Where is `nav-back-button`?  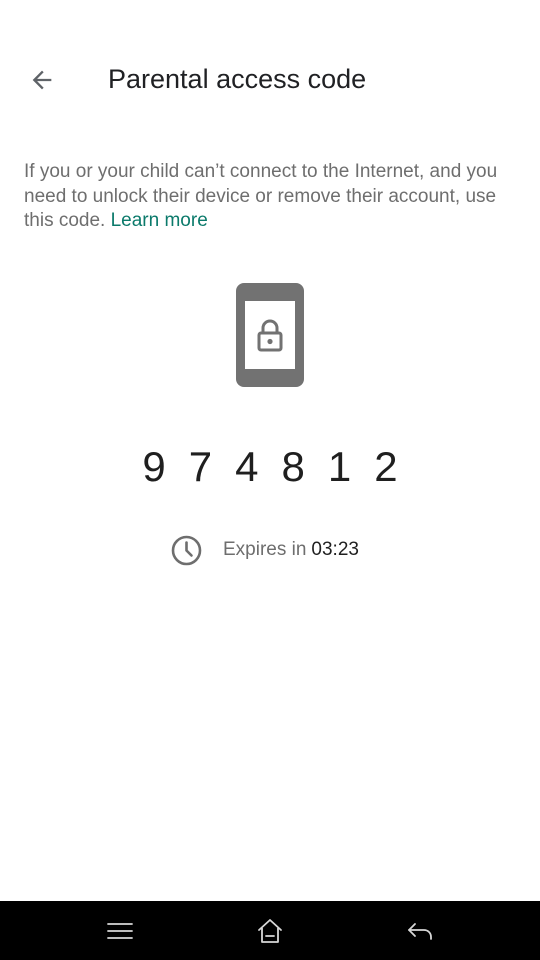 nav-back-button is located at coordinates (420, 931).